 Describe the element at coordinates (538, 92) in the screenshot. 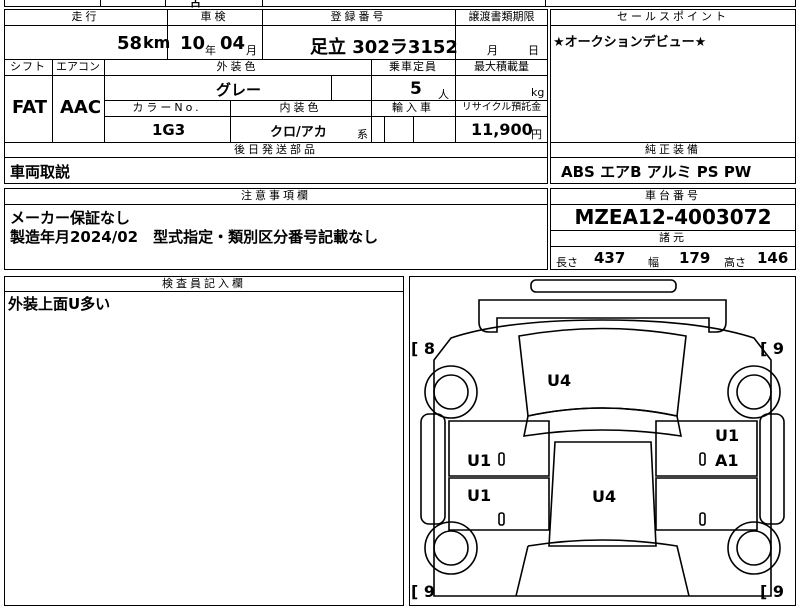

I see `max-load-unit: kg` at that location.